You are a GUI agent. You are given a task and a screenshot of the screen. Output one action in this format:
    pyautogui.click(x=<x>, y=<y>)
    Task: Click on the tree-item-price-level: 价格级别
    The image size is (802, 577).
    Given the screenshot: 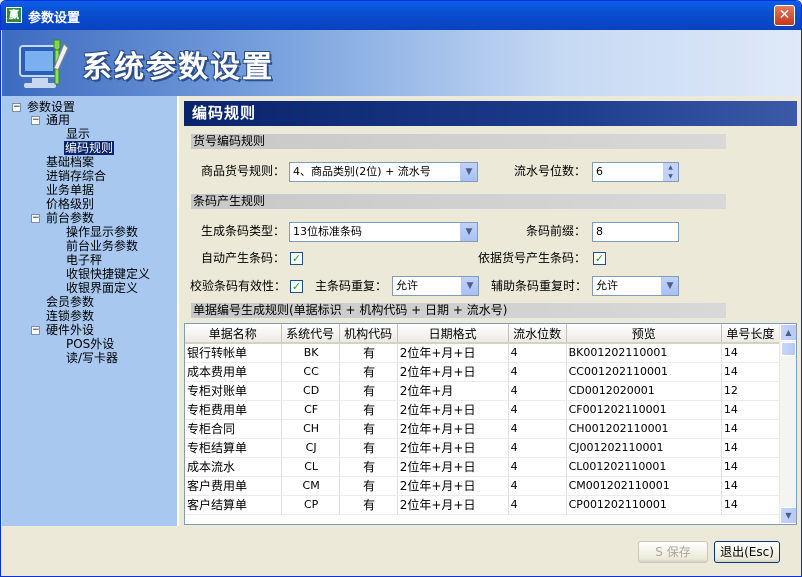 What is the action you would take?
    pyautogui.click(x=70, y=204)
    